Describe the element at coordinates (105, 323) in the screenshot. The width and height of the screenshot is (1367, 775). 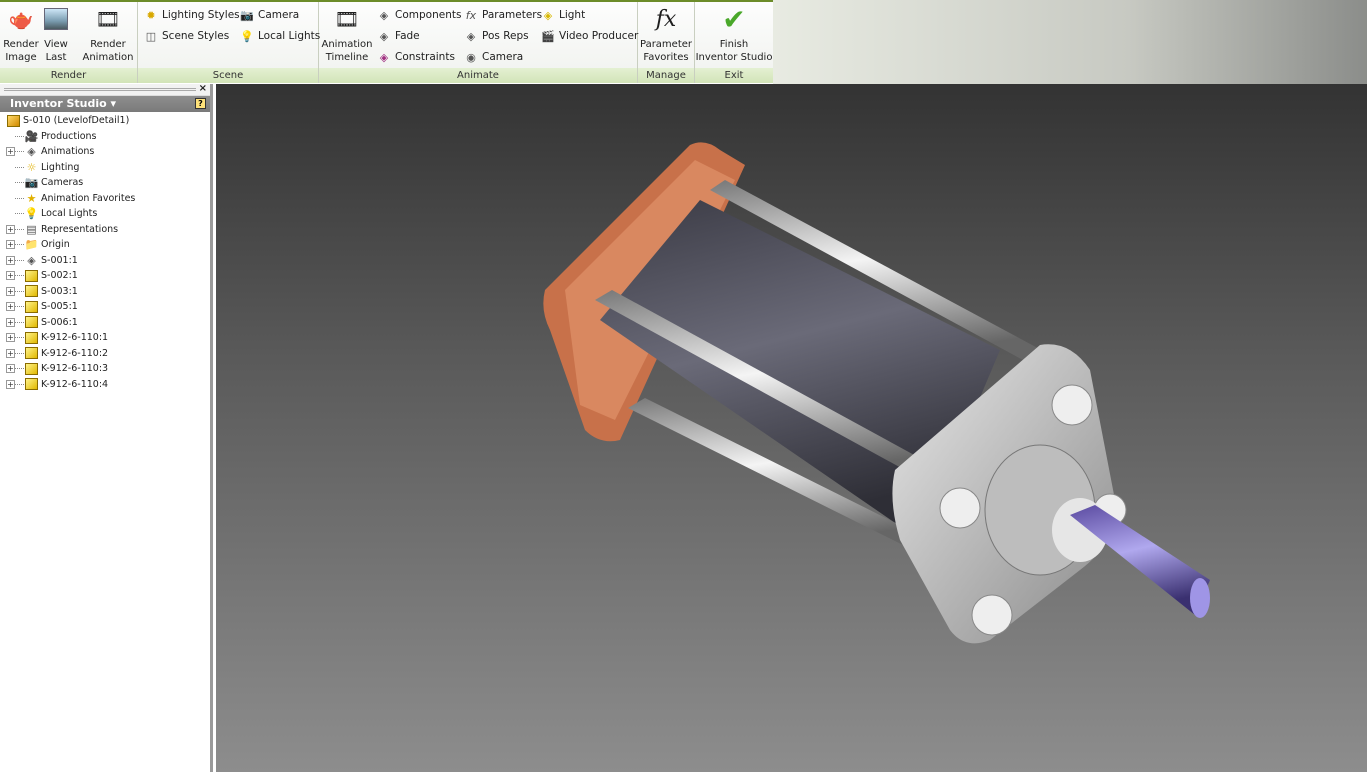
I see `tree-item: + S-006:1` at that location.